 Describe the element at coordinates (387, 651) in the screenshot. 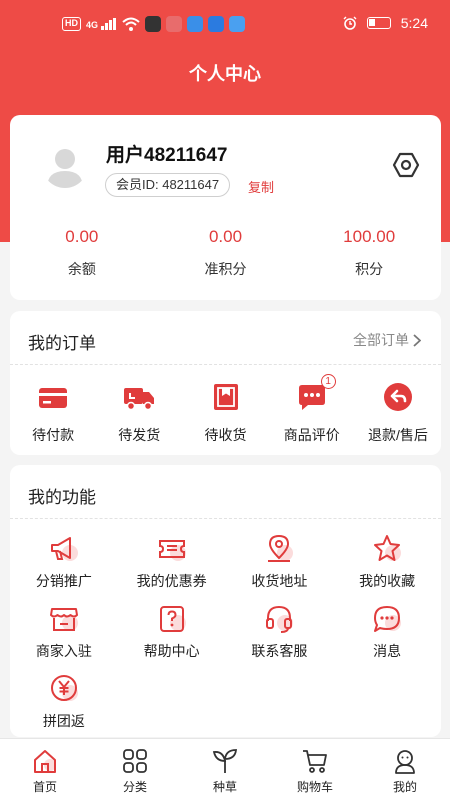

I see `func-label: 消息` at that location.